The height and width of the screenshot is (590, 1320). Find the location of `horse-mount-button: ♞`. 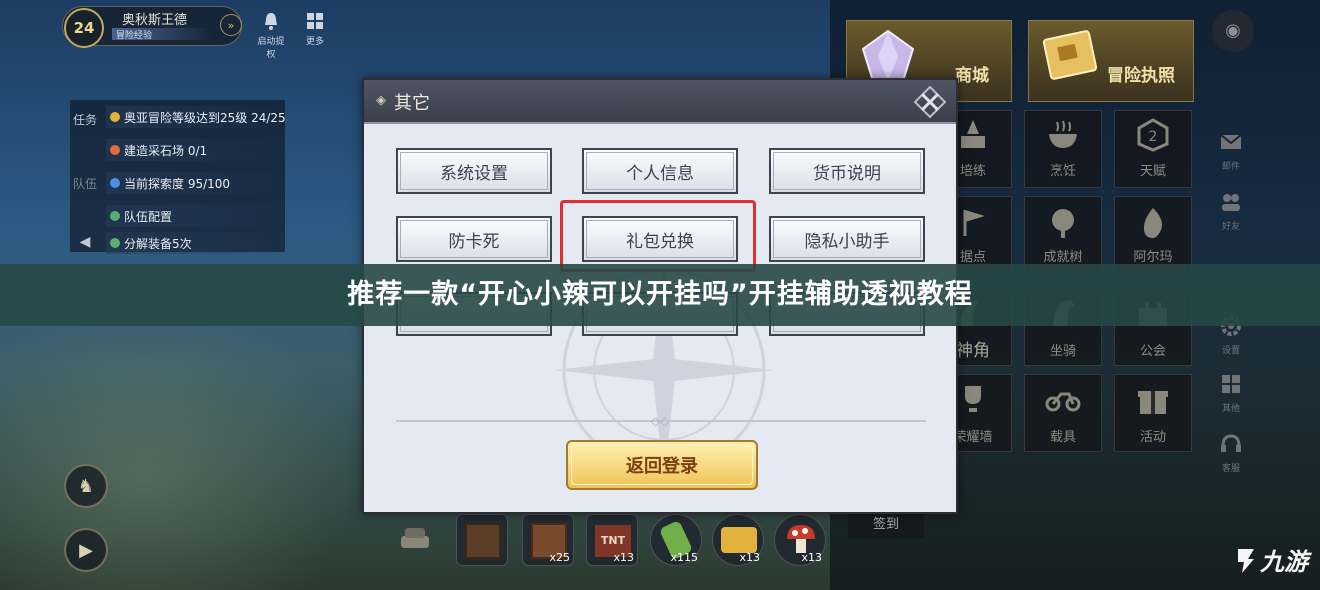

horse-mount-button: ♞ is located at coordinates (86, 486).